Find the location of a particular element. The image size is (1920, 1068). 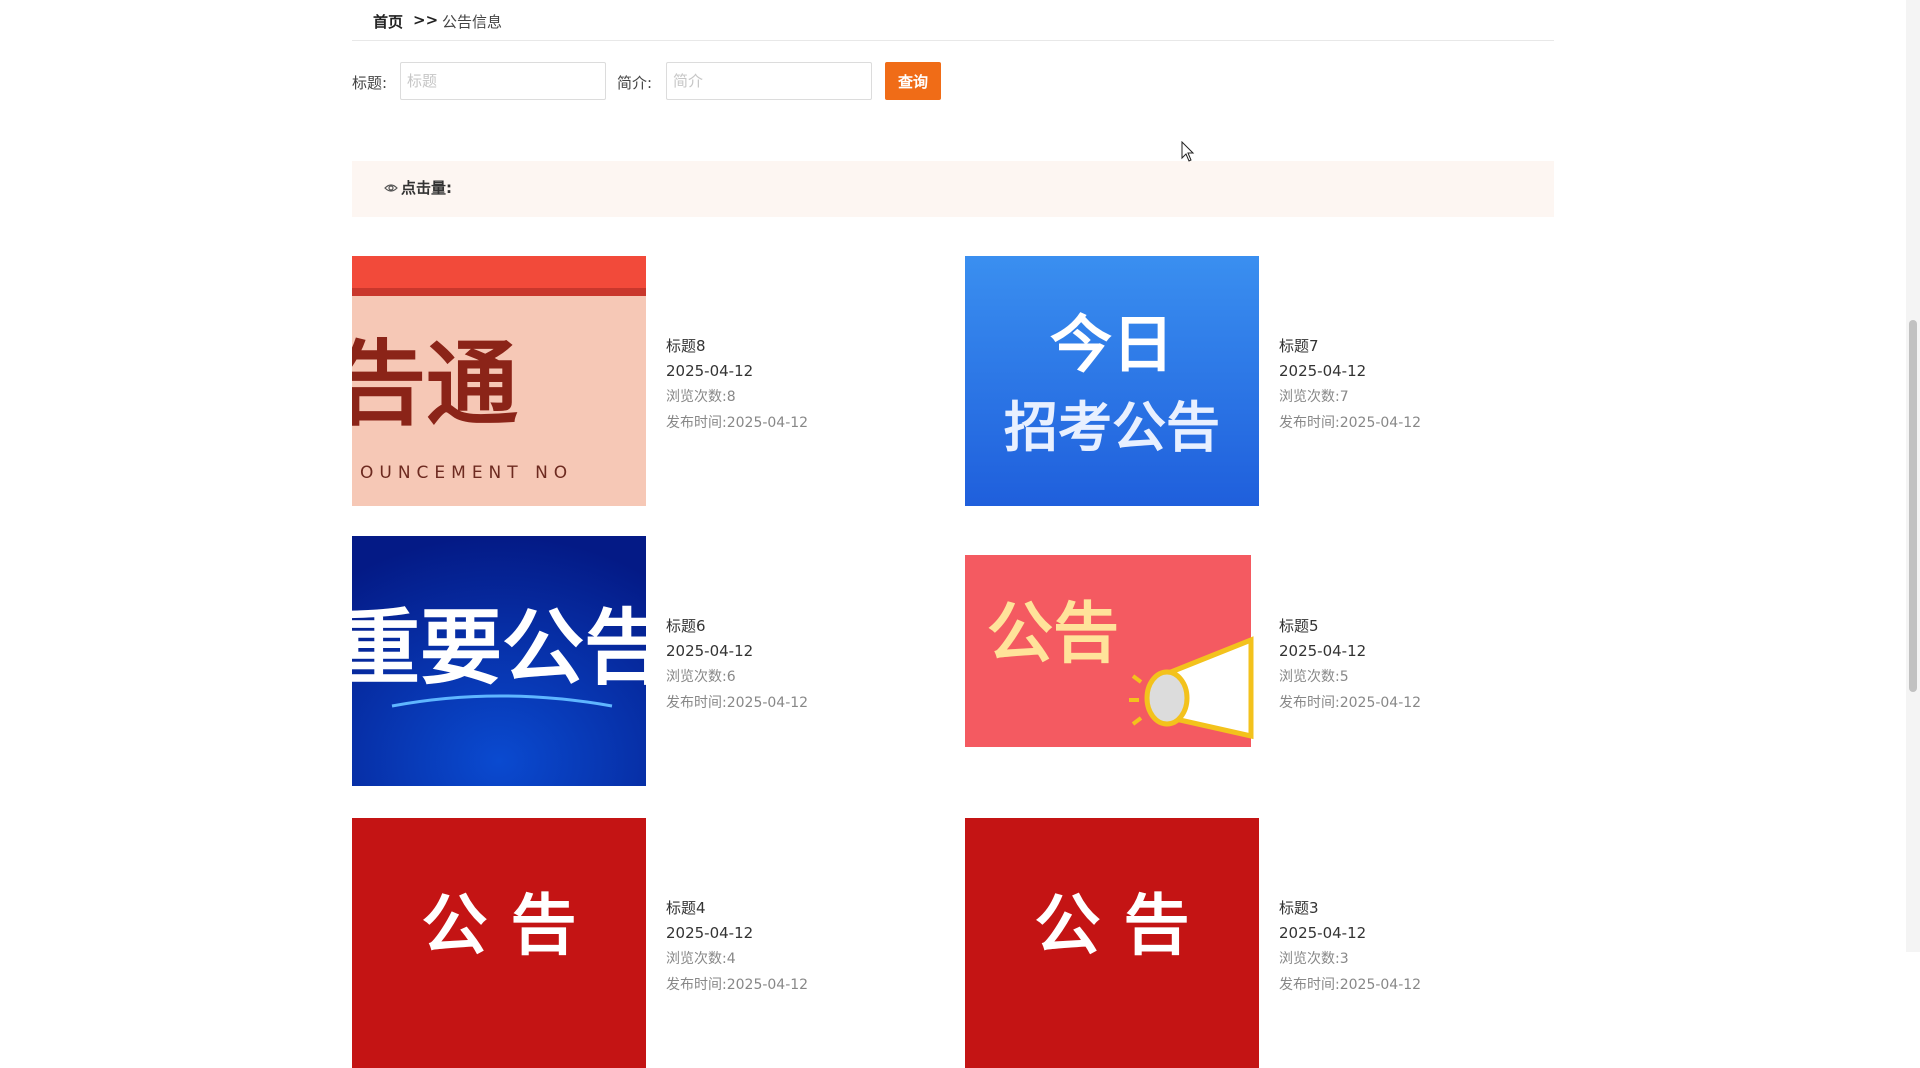

card-info: 标题5 2025-04-12 浏览次数:5 发布时间:2025-04-12 is located at coordinates (1419, 665).